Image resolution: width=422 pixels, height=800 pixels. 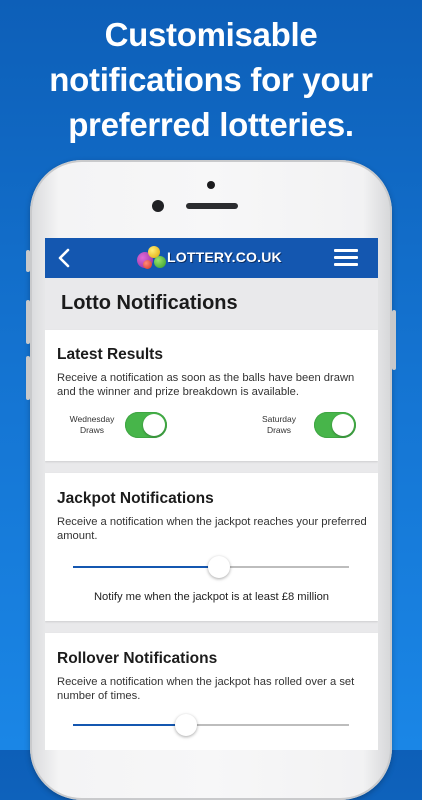 What do you see at coordinates (137, 658) in the screenshot?
I see `rollover-title: Rollover Notifications` at bounding box center [137, 658].